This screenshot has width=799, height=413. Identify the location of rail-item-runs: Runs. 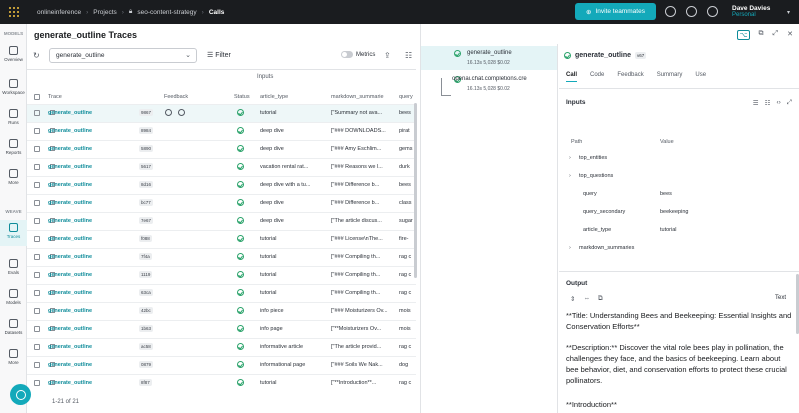
(13, 119).